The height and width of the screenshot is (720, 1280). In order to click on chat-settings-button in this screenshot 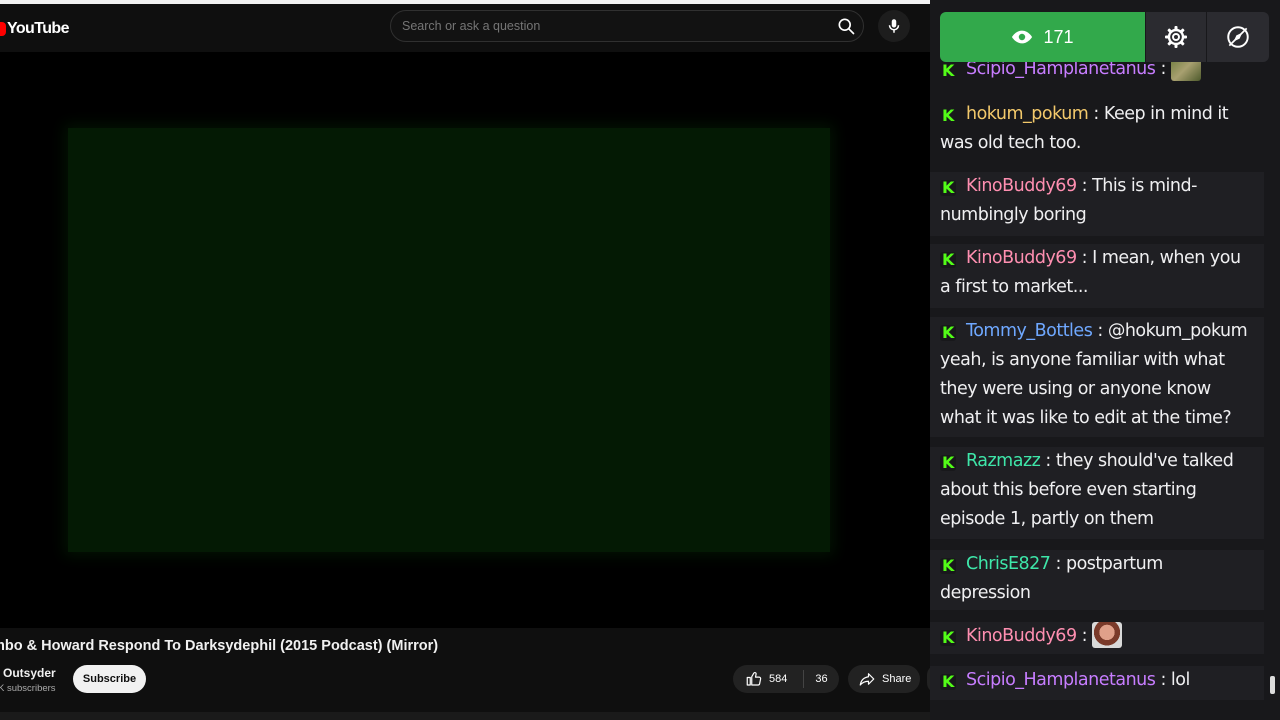, I will do `click(1175, 37)`.